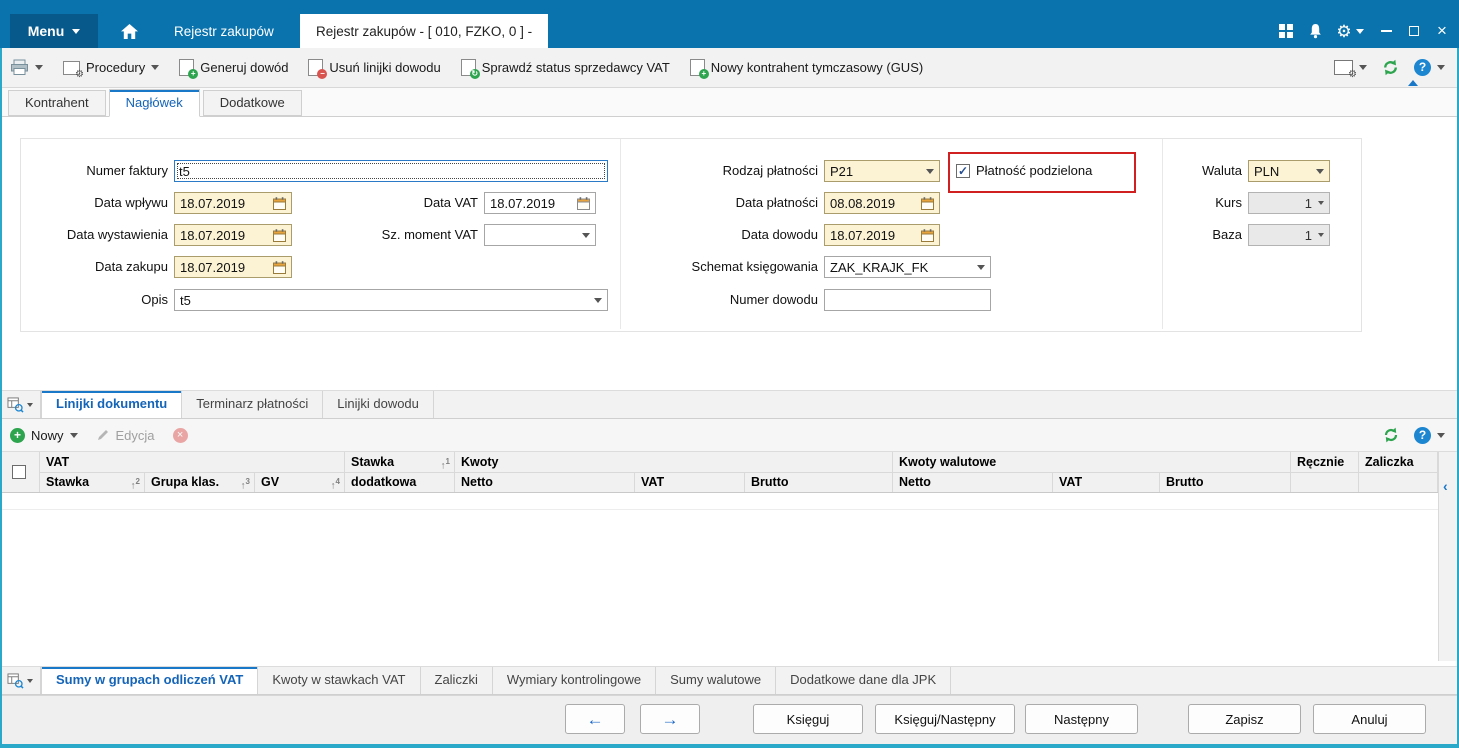 This screenshot has height=748, width=1459. Describe the element at coordinates (1350, 31) in the screenshot. I see `settings-menu-button: ⚙` at that location.